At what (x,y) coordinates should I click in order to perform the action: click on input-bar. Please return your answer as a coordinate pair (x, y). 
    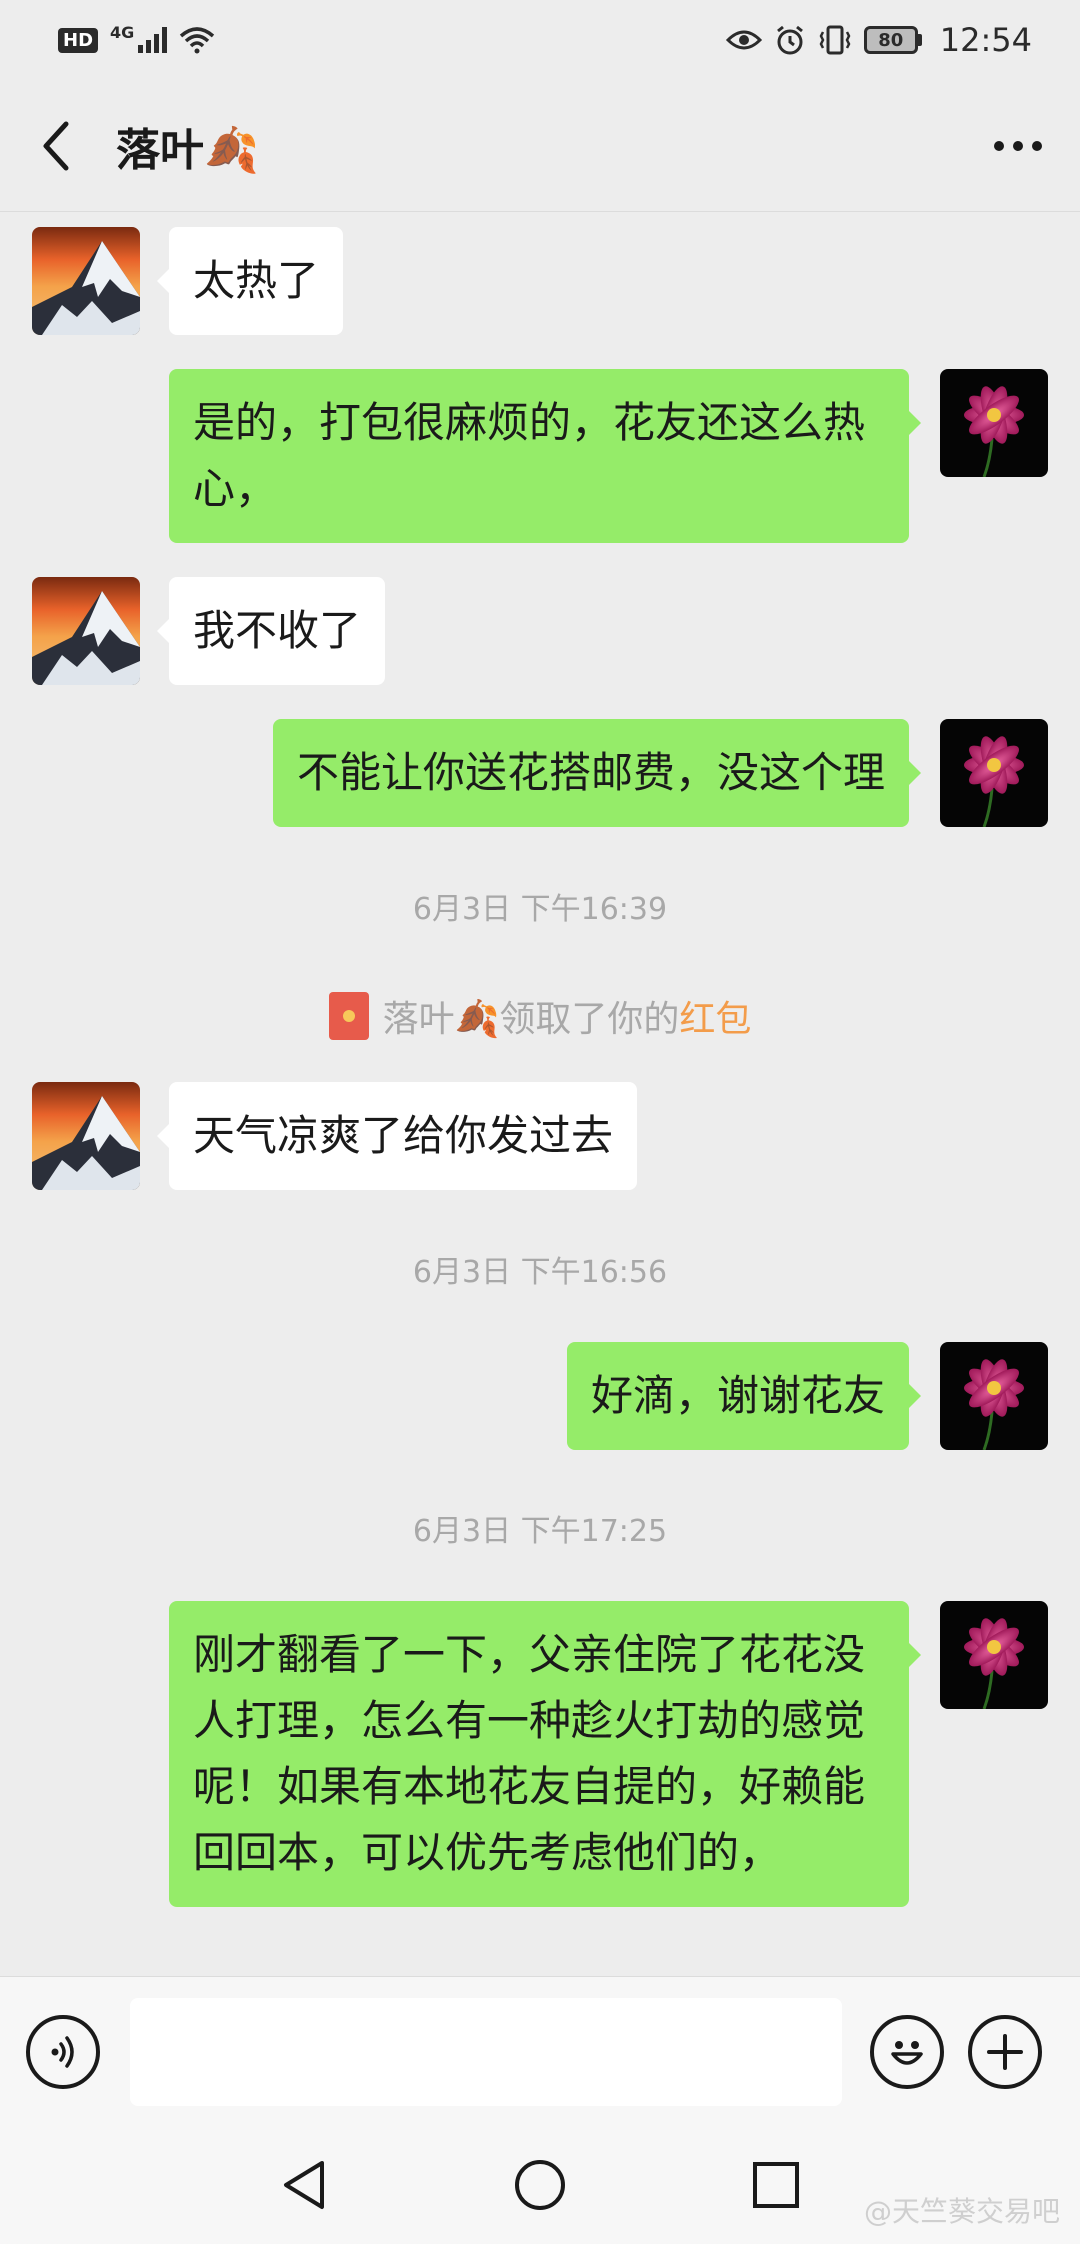
    Looking at the image, I should click on (540, 2051).